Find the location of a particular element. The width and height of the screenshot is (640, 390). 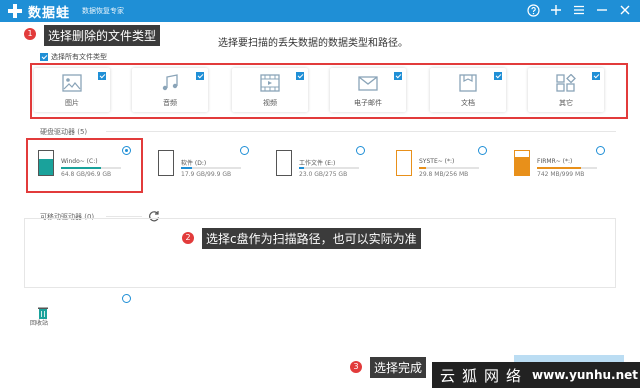

video-icon is located at coordinates (270, 83).